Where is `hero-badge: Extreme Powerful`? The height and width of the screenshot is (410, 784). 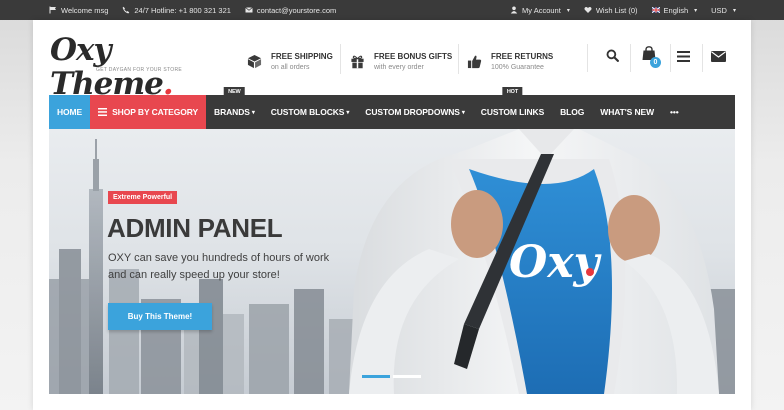
hero-badge: Extreme Powerful is located at coordinates (143, 197).